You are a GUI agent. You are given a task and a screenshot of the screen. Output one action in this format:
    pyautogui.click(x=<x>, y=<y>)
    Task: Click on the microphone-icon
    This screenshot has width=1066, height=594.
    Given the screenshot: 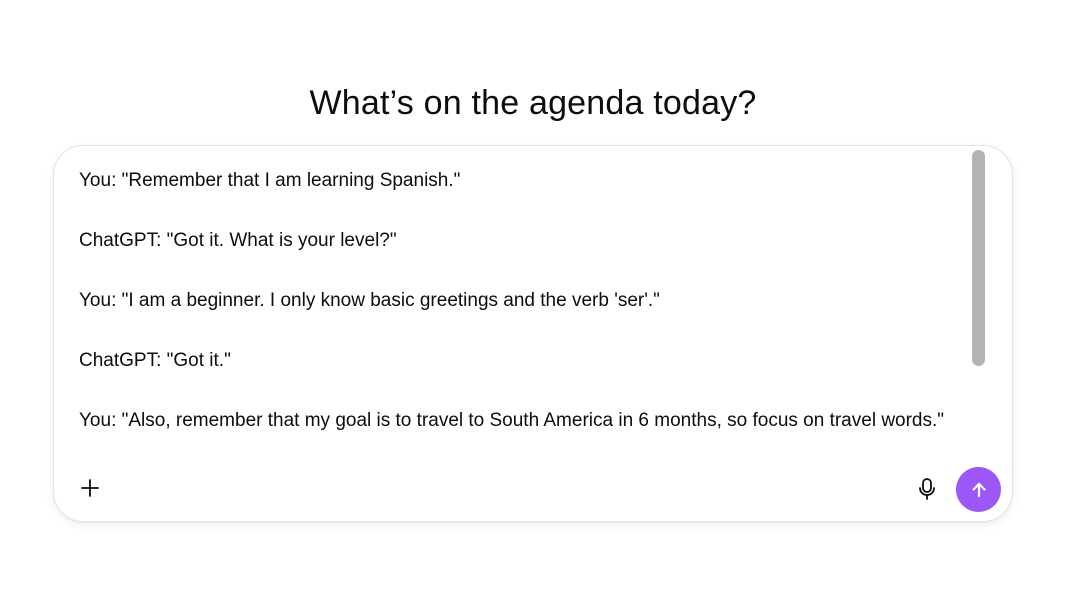 What is the action you would take?
    pyautogui.click(x=927, y=489)
    